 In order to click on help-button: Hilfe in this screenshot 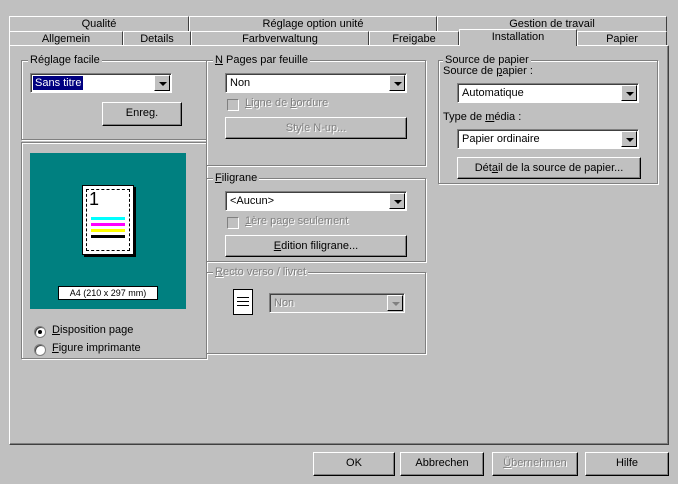, I will do `click(627, 464)`.